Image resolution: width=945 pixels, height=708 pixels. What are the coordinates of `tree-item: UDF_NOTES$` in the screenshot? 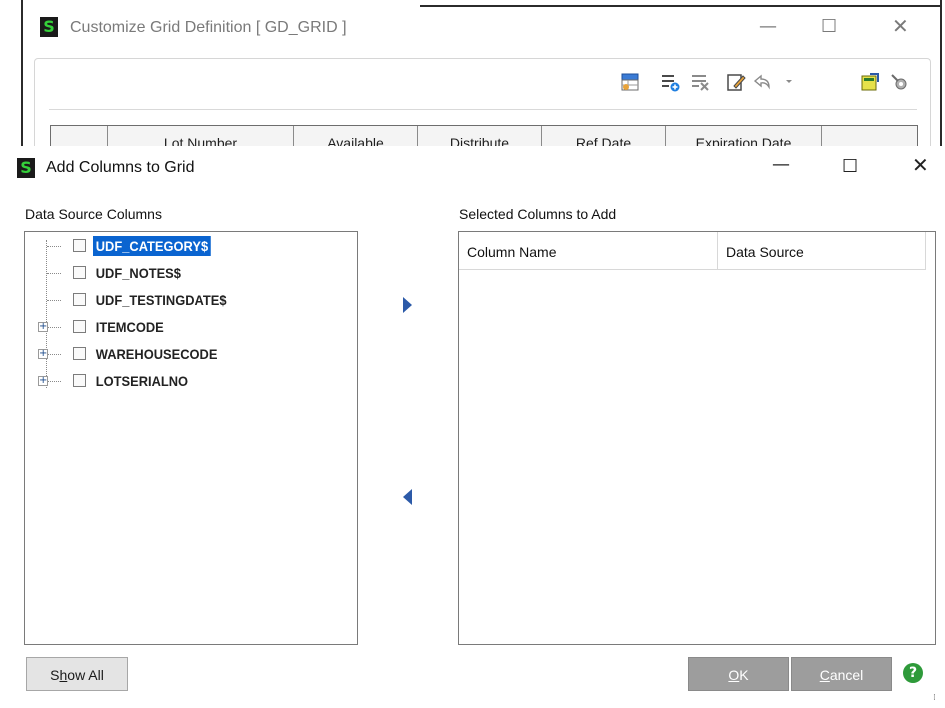 It's located at (190, 273).